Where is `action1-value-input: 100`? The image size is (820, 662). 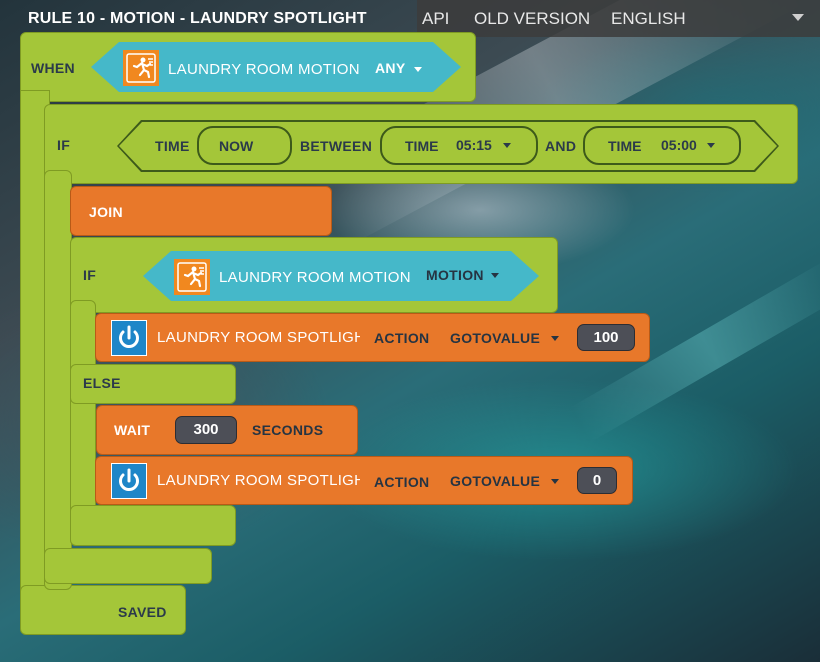
action1-value-input: 100 is located at coordinates (606, 337).